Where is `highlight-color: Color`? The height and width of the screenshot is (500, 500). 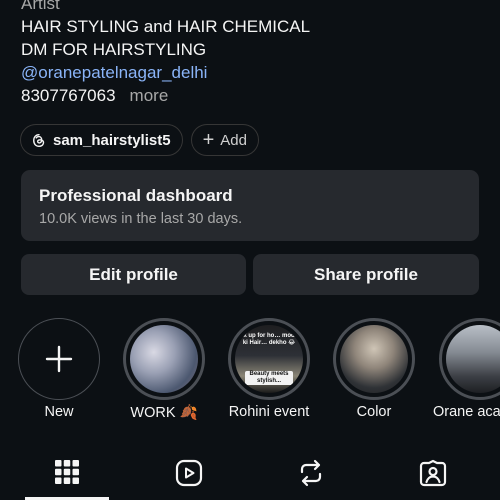
highlight-color: Color is located at coordinates (374, 369).